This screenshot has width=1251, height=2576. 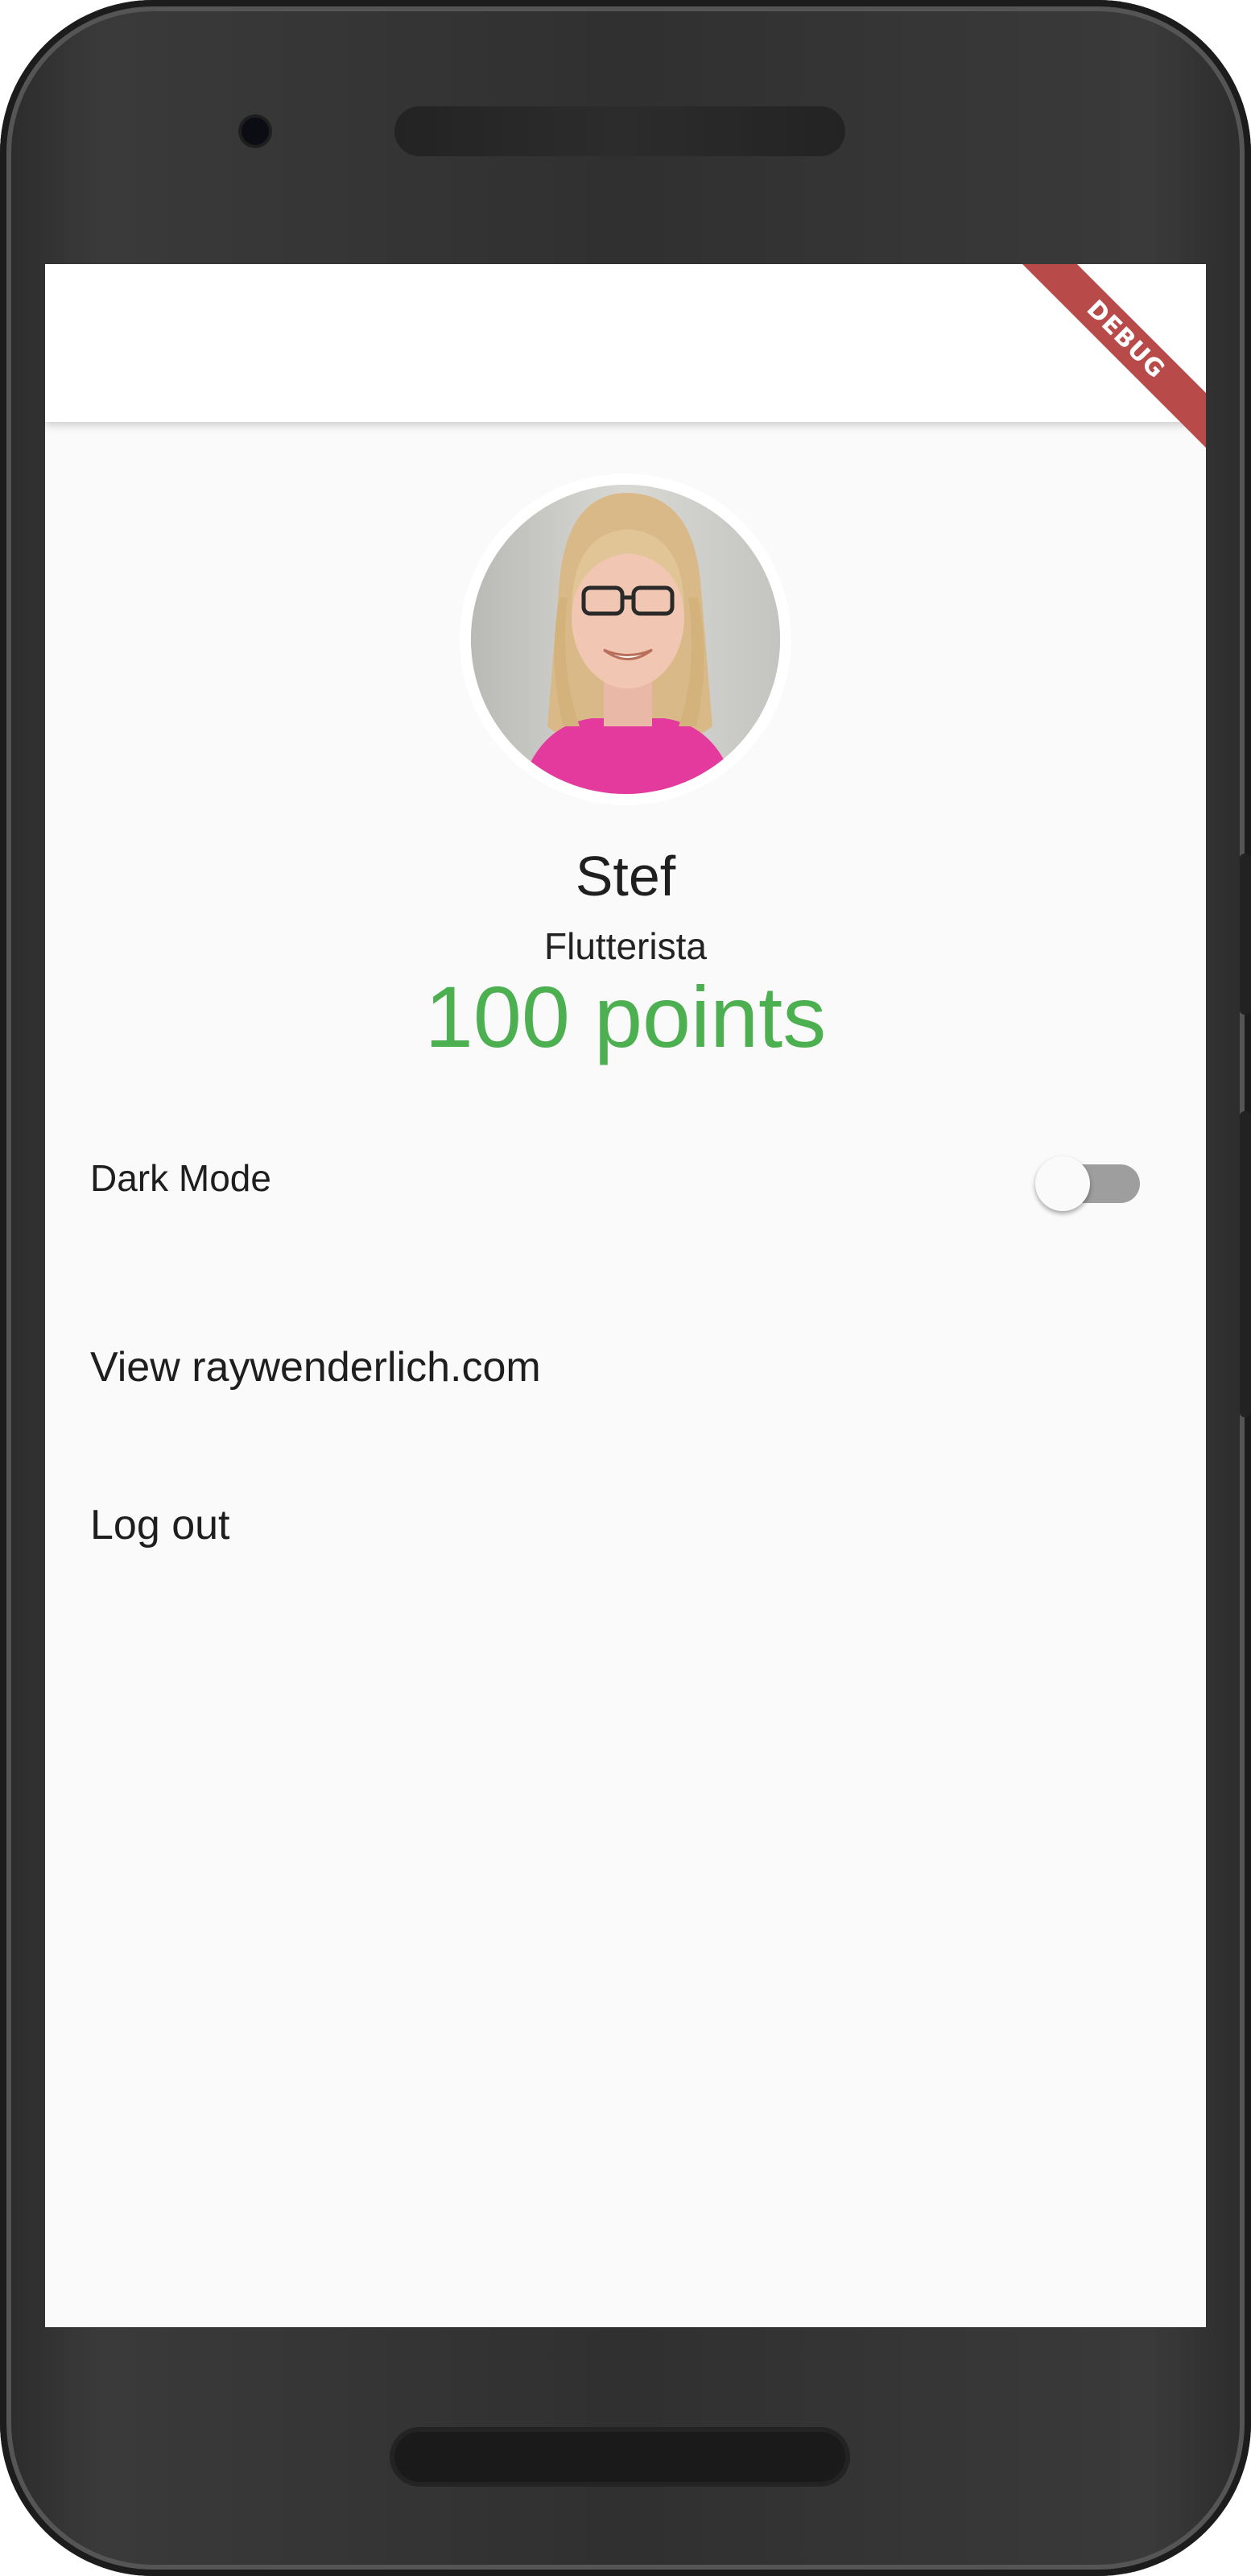 I want to click on dark-mode-label: Dark Mode, so click(x=180, y=1178).